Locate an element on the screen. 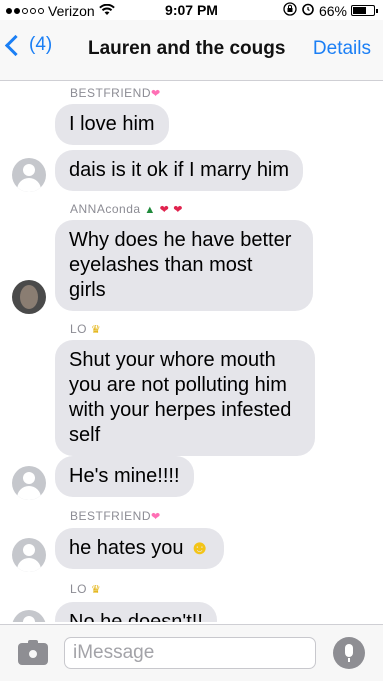 The image size is (383, 681). message-text: He's mine!!!! is located at coordinates (124, 476).